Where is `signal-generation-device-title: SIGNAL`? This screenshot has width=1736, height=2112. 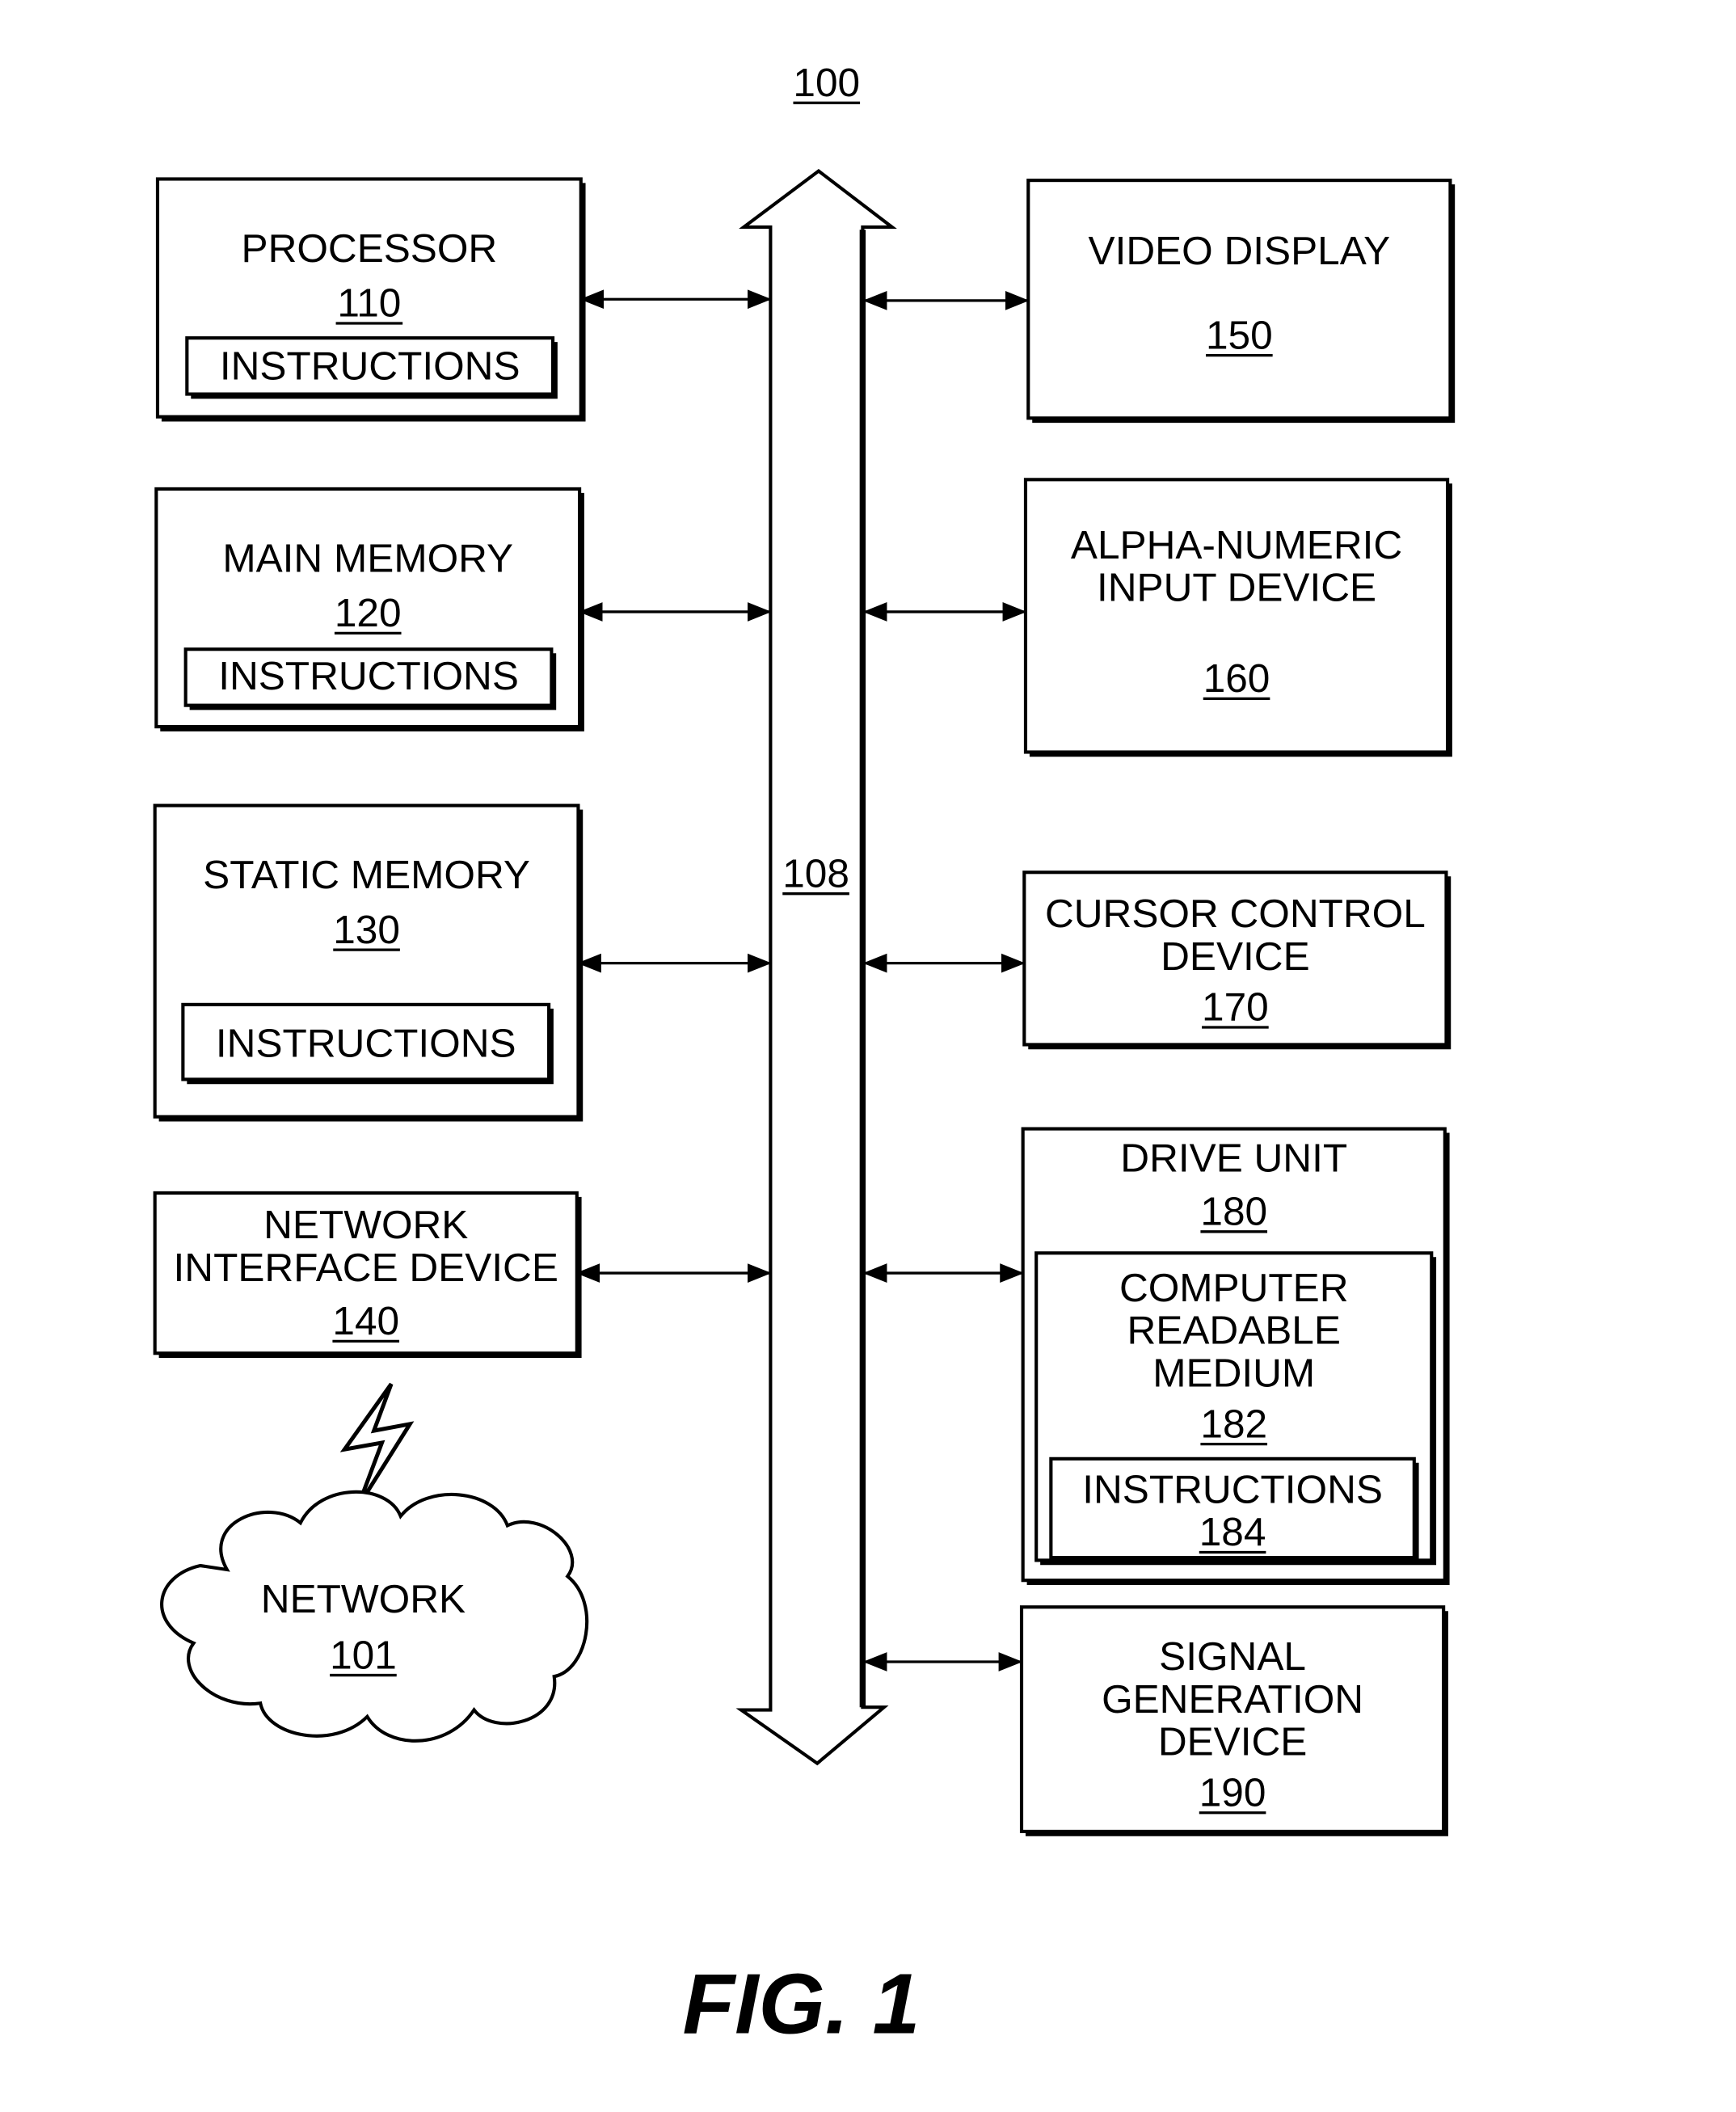
signal-generation-device-title: SIGNAL is located at coordinates (1232, 1656).